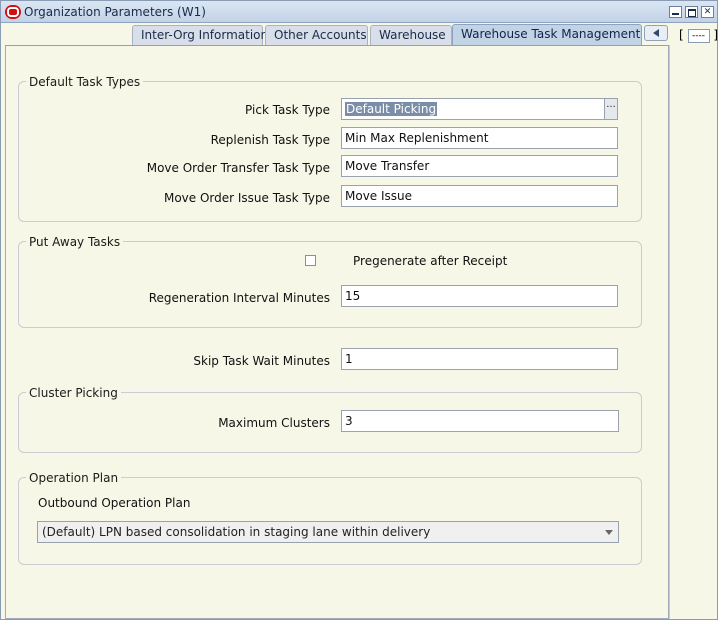 The height and width of the screenshot is (620, 718). What do you see at coordinates (479, 138) in the screenshot?
I see `replenish-task-type-field: Min Max Replenishment` at bounding box center [479, 138].